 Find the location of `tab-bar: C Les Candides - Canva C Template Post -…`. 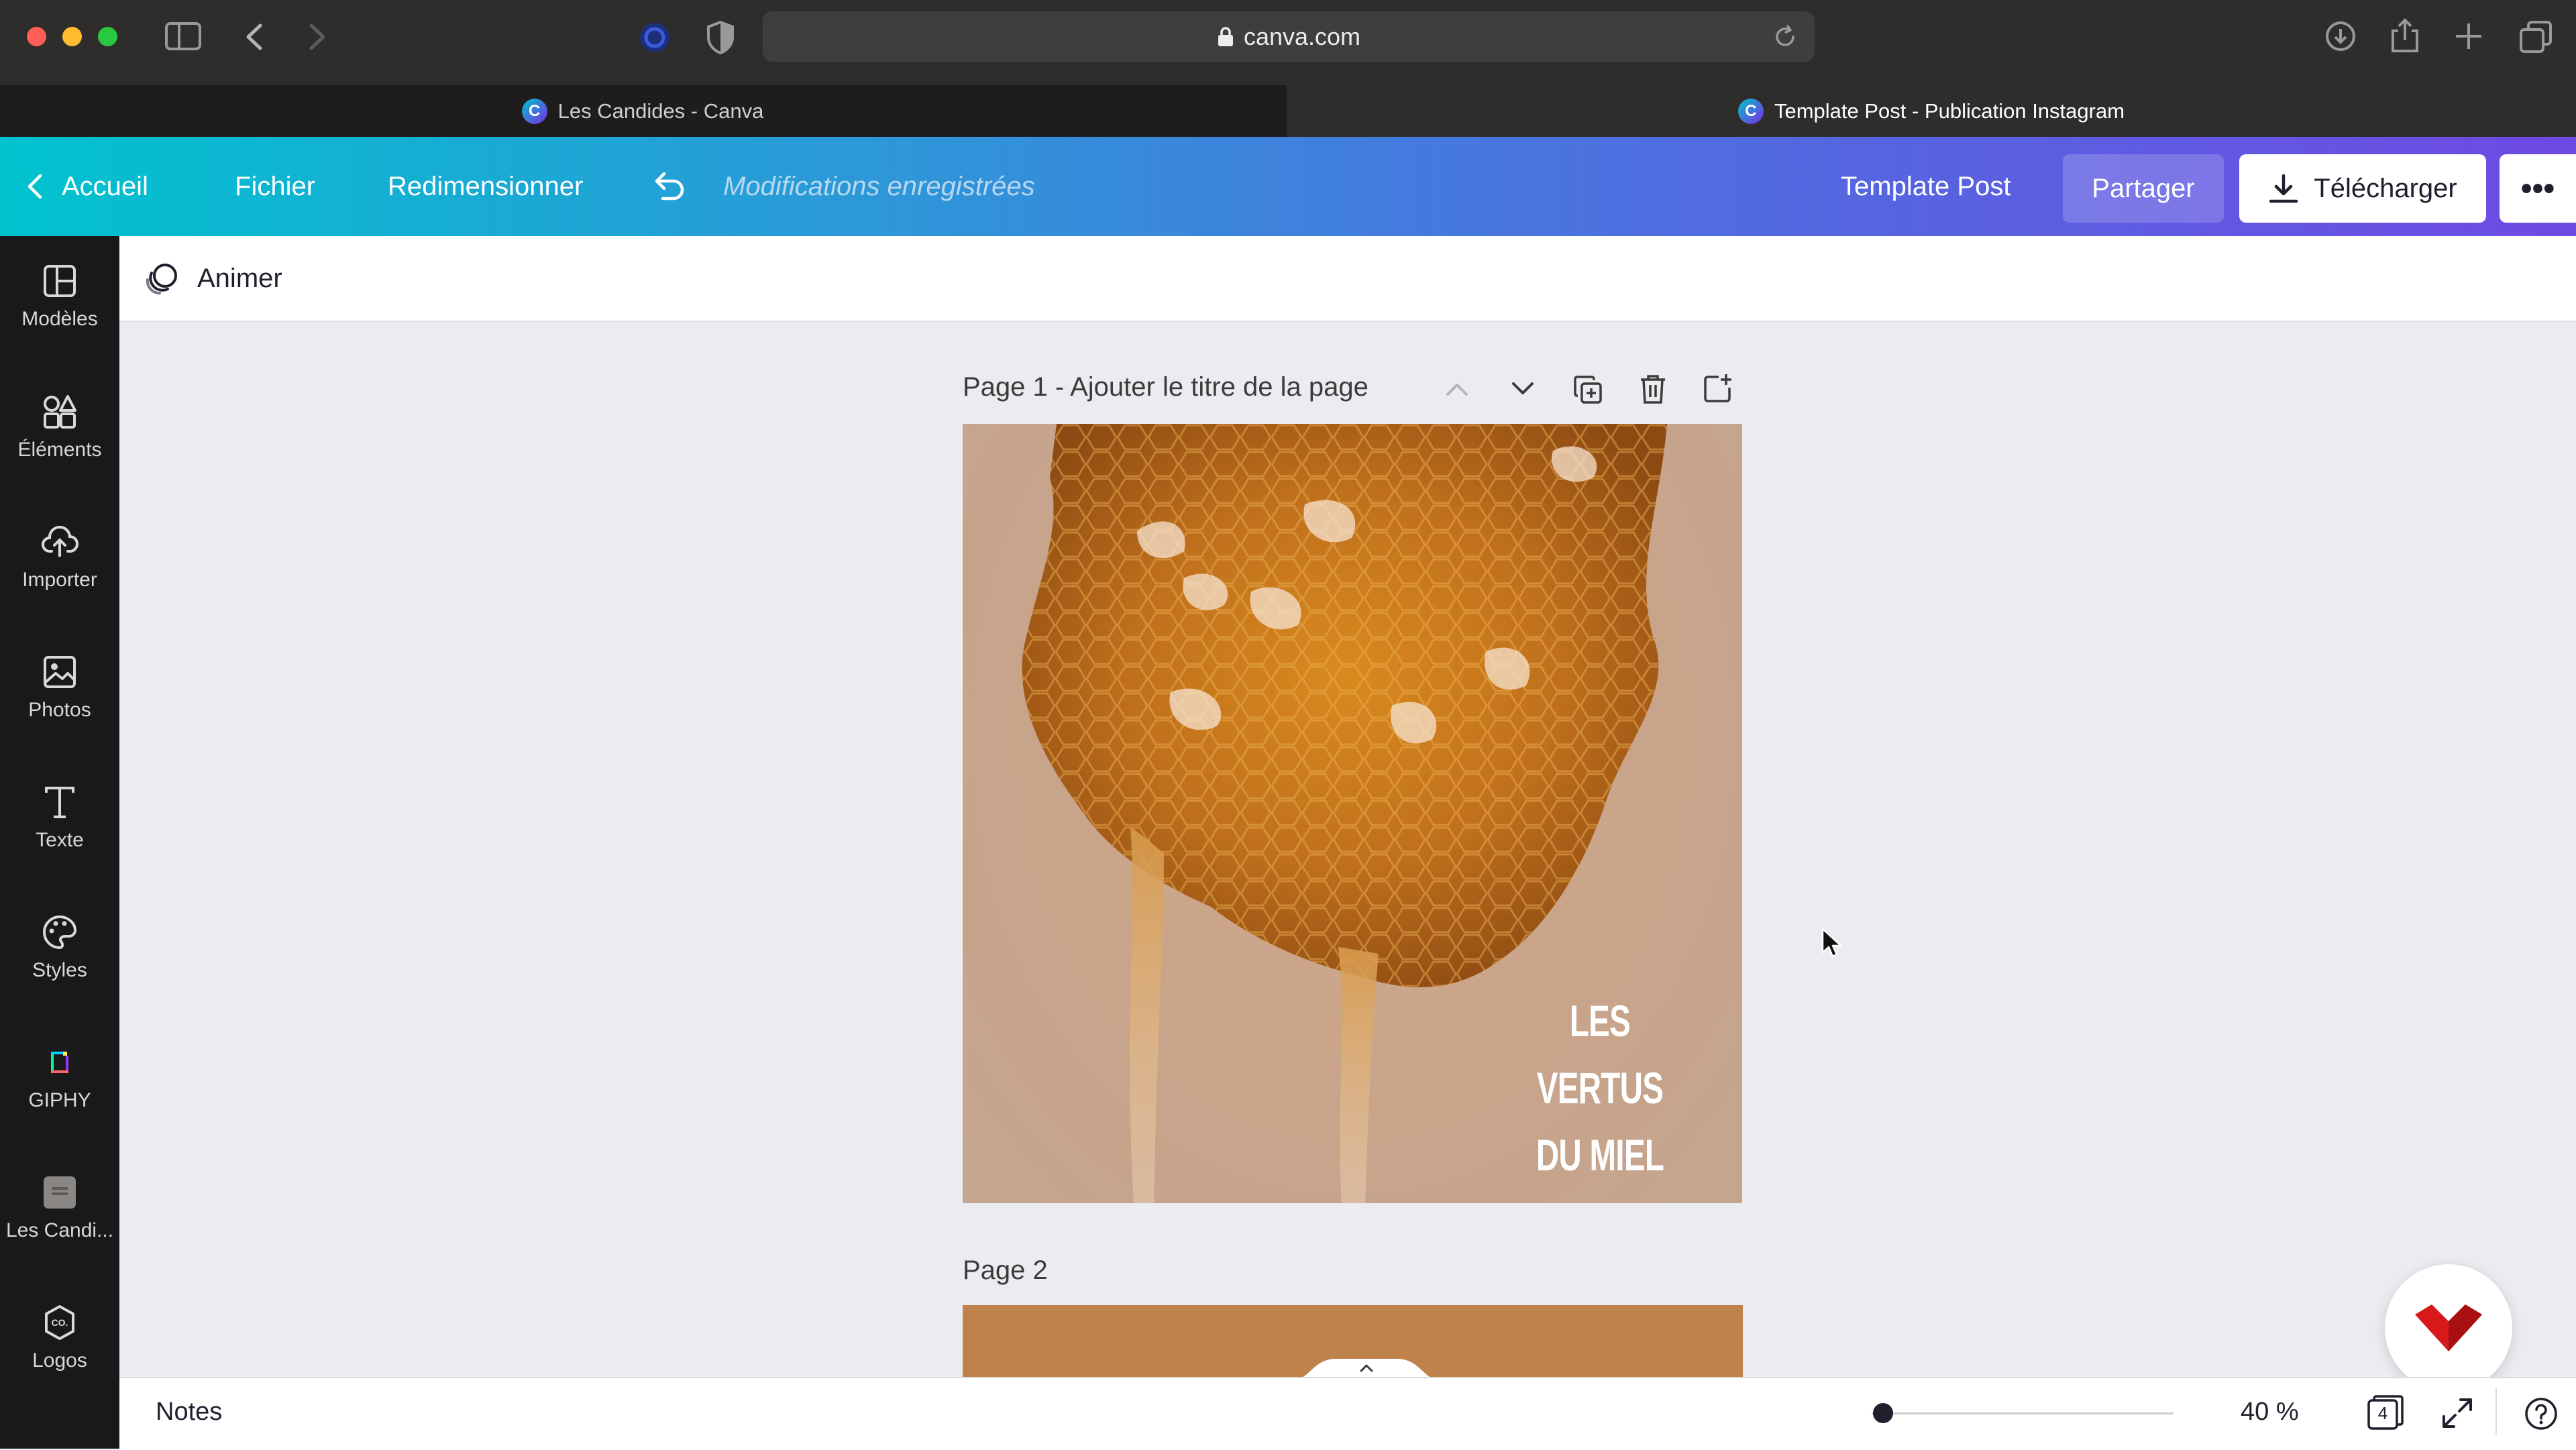

tab-bar: C Les Candides - Canva C Template Post -… is located at coordinates (1288, 111).